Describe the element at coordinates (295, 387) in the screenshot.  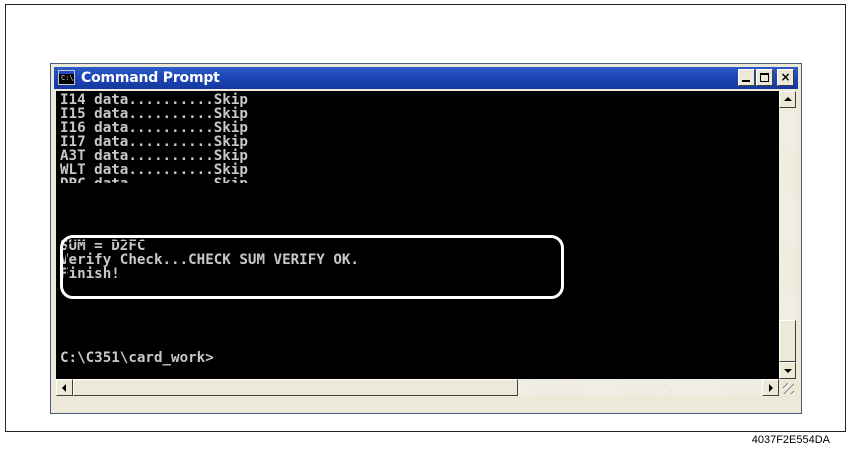
I see `horizontal-scroll-thumb` at that location.